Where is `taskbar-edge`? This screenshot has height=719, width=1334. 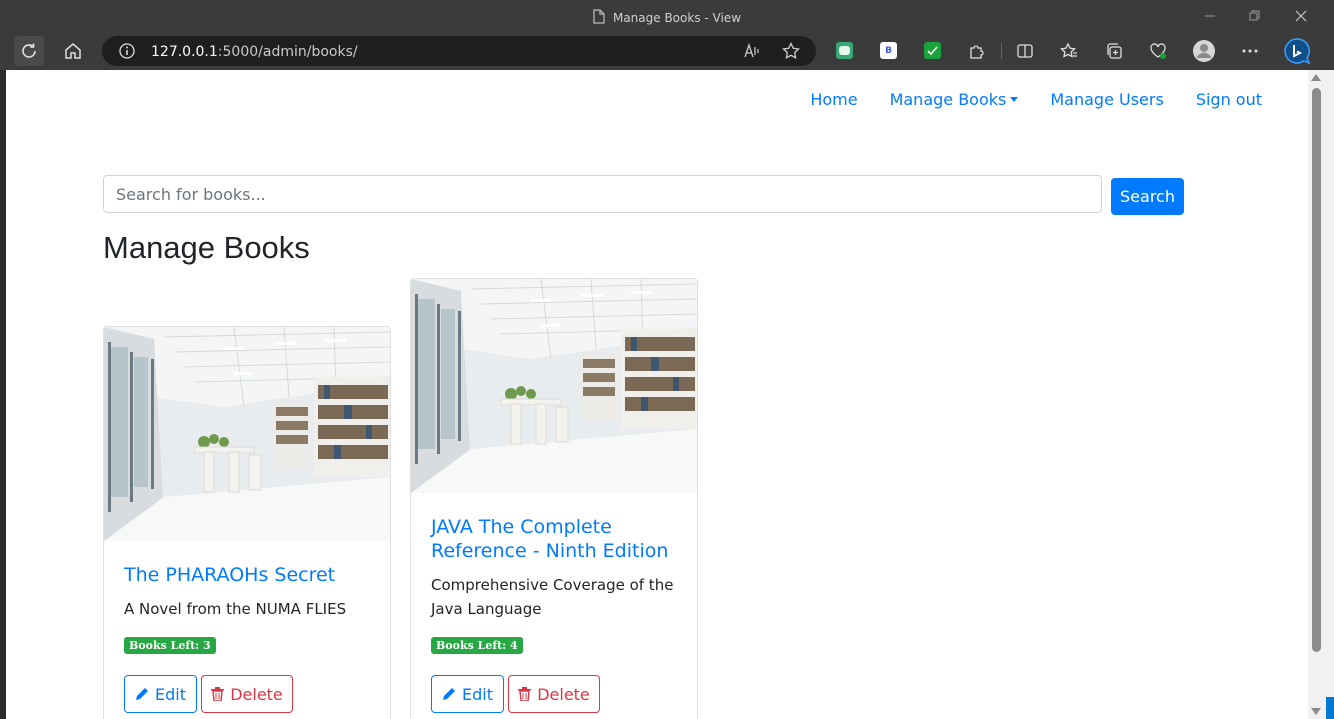
taskbar-edge is located at coordinates (1330, 708).